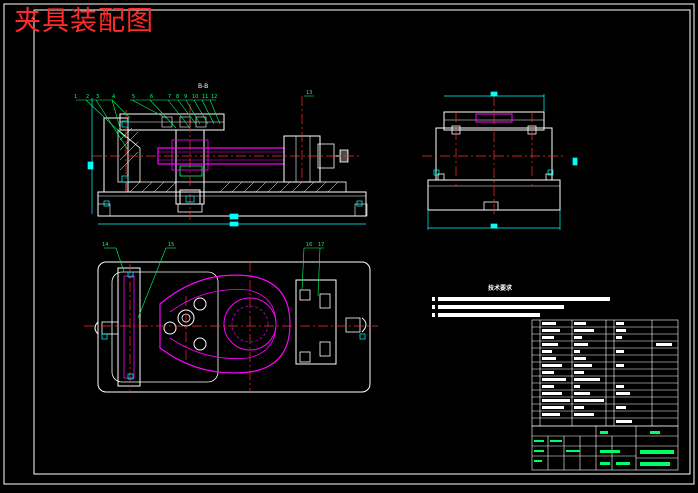 The height and width of the screenshot is (493, 698). Describe the element at coordinates (521, 307) in the screenshot. I see `technical-requirements` at that location.